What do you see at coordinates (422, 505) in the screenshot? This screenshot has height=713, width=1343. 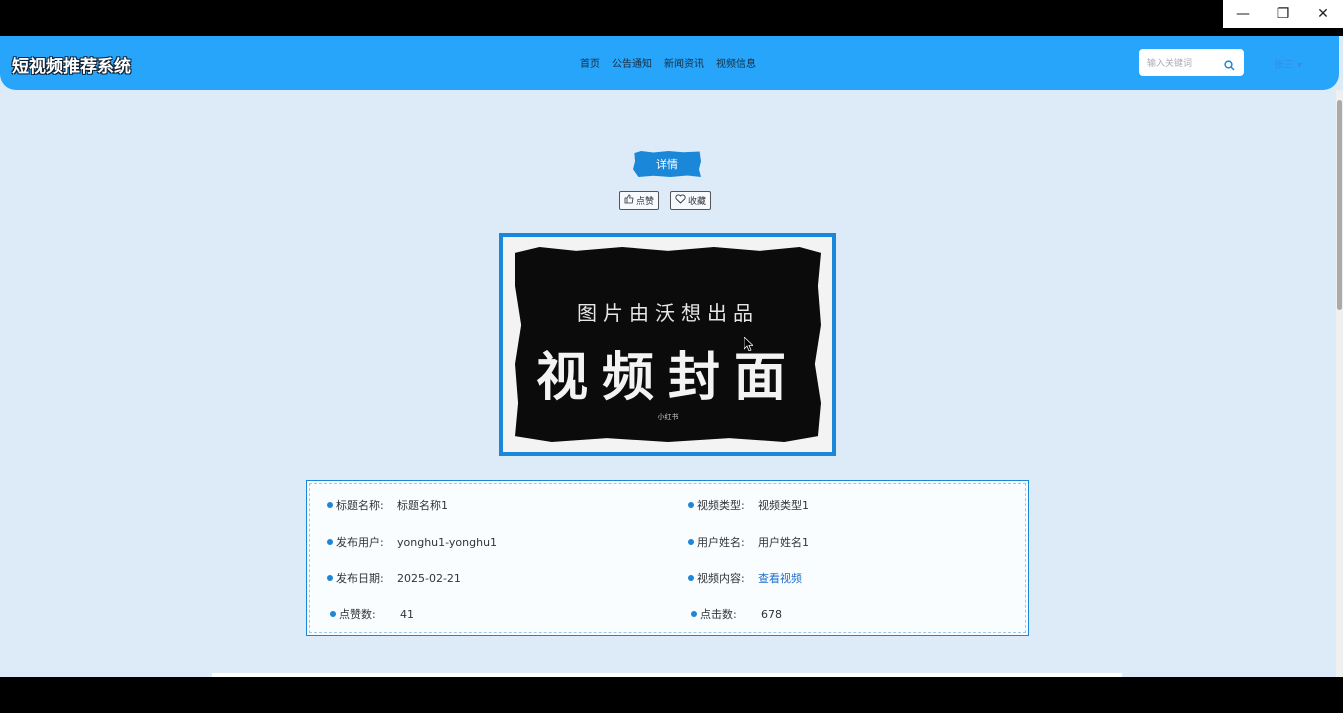 I see `title-value: 标题名称1` at bounding box center [422, 505].